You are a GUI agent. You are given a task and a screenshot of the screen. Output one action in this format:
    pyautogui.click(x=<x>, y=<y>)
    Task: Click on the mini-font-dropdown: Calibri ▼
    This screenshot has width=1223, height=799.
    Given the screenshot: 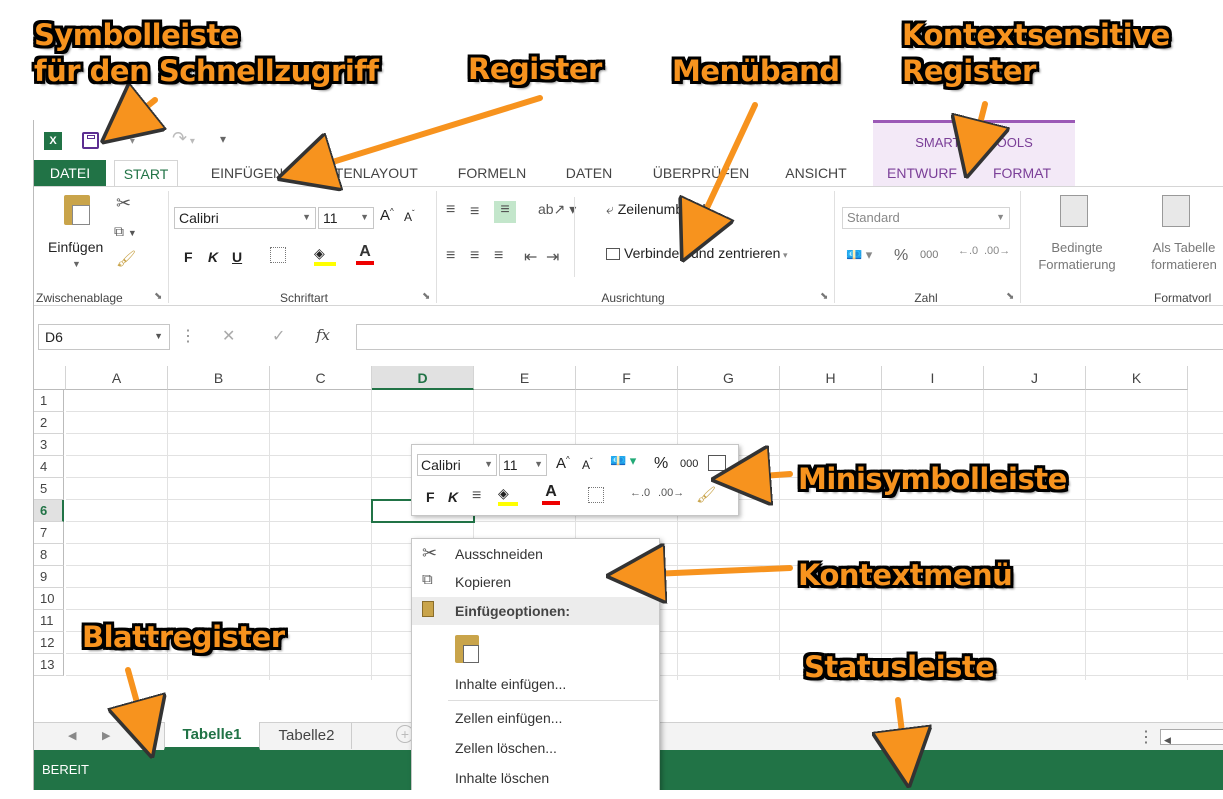 What is the action you would take?
    pyautogui.click(x=457, y=465)
    